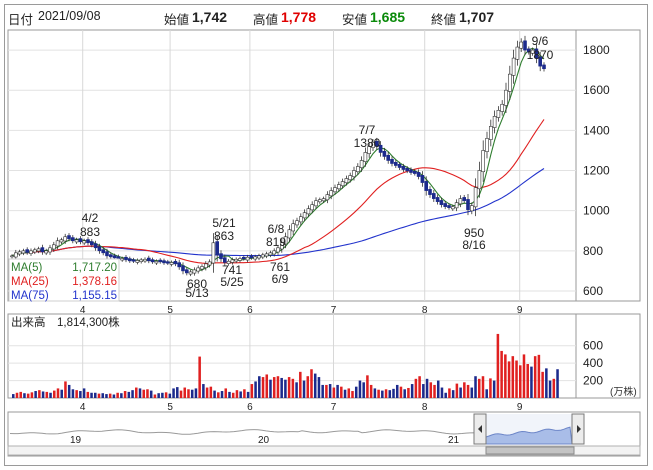 The width and height of the screenshot is (653, 470). I want to click on month-tick-label: 8, so click(425, 310).